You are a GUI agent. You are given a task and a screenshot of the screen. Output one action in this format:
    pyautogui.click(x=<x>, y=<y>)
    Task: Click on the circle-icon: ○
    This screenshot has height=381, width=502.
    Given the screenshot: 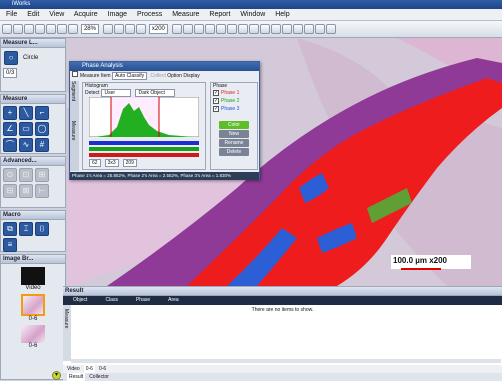 What is the action you would take?
    pyautogui.click(x=11, y=58)
    